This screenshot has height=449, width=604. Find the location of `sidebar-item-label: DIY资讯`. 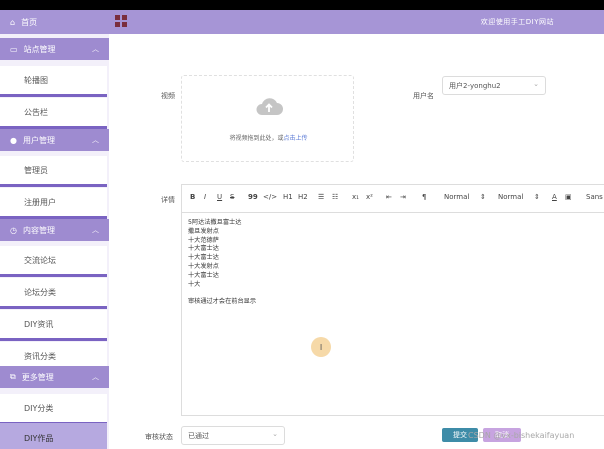

sidebar-item-label: DIY资讯 is located at coordinates (39, 324).